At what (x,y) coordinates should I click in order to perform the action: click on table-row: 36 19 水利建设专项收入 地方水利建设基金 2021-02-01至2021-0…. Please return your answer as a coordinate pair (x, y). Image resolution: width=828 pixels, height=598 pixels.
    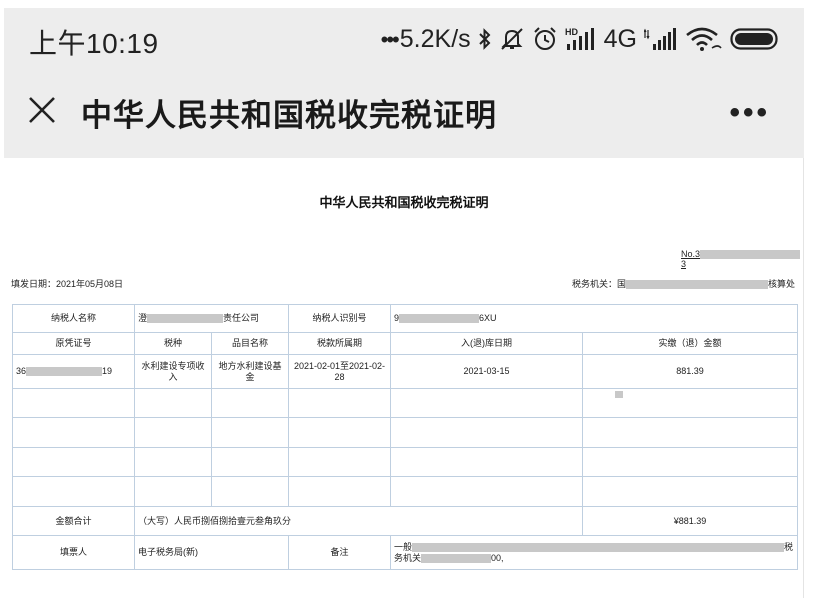
    Looking at the image, I should click on (405, 371).